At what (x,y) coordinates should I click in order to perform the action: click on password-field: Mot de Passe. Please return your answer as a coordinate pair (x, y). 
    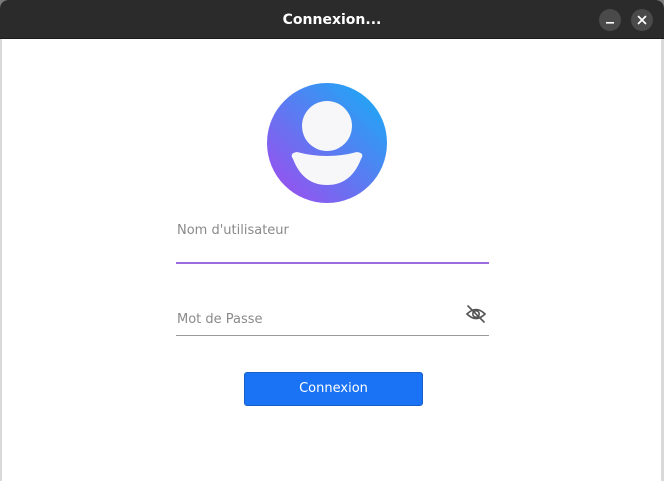
    Looking at the image, I should click on (220, 319).